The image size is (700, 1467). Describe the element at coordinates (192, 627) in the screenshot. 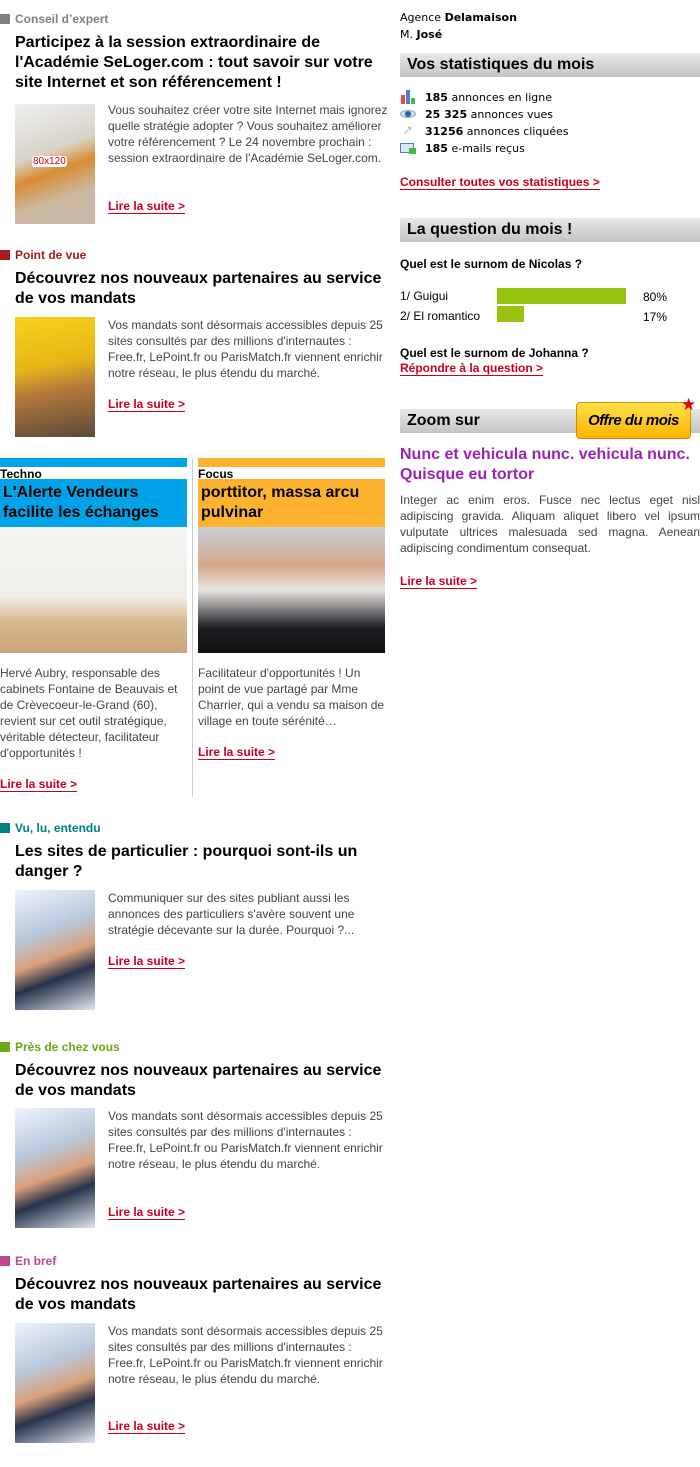

I see `column-divider` at that location.